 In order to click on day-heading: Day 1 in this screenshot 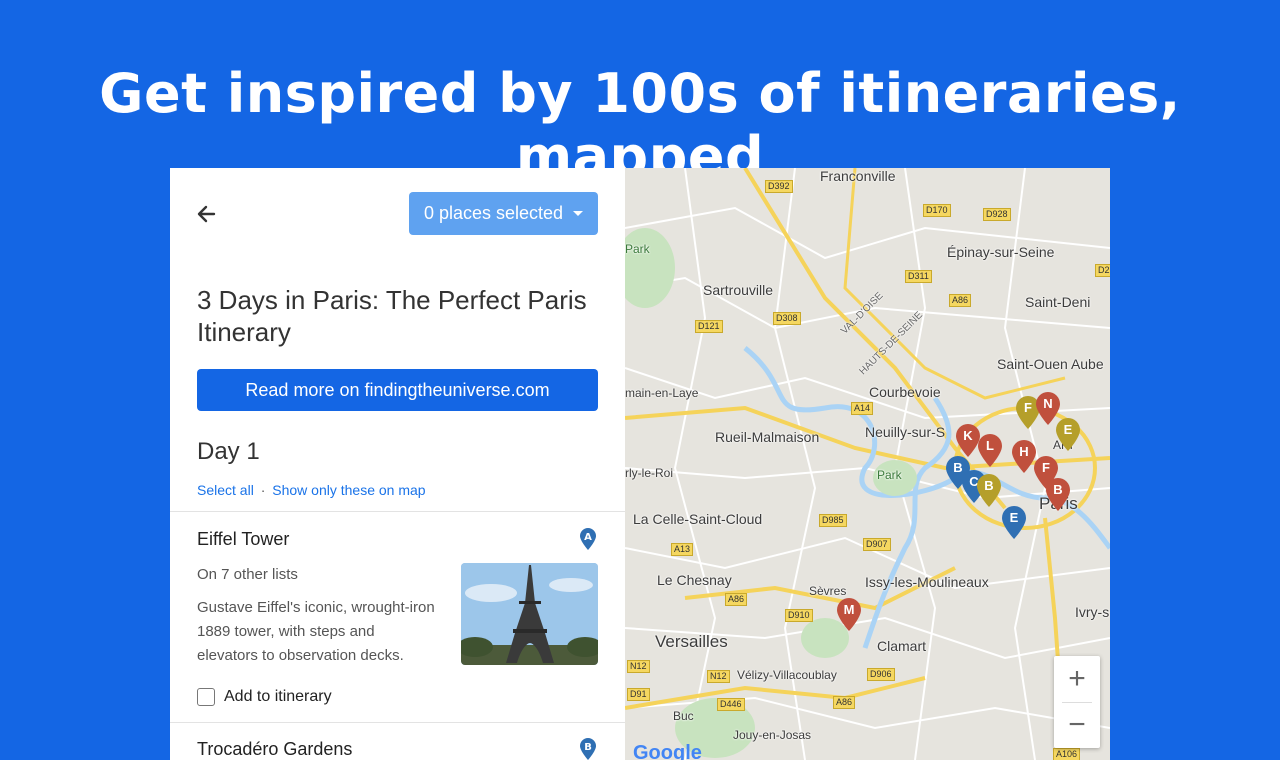, I will do `click(228, 451)`.